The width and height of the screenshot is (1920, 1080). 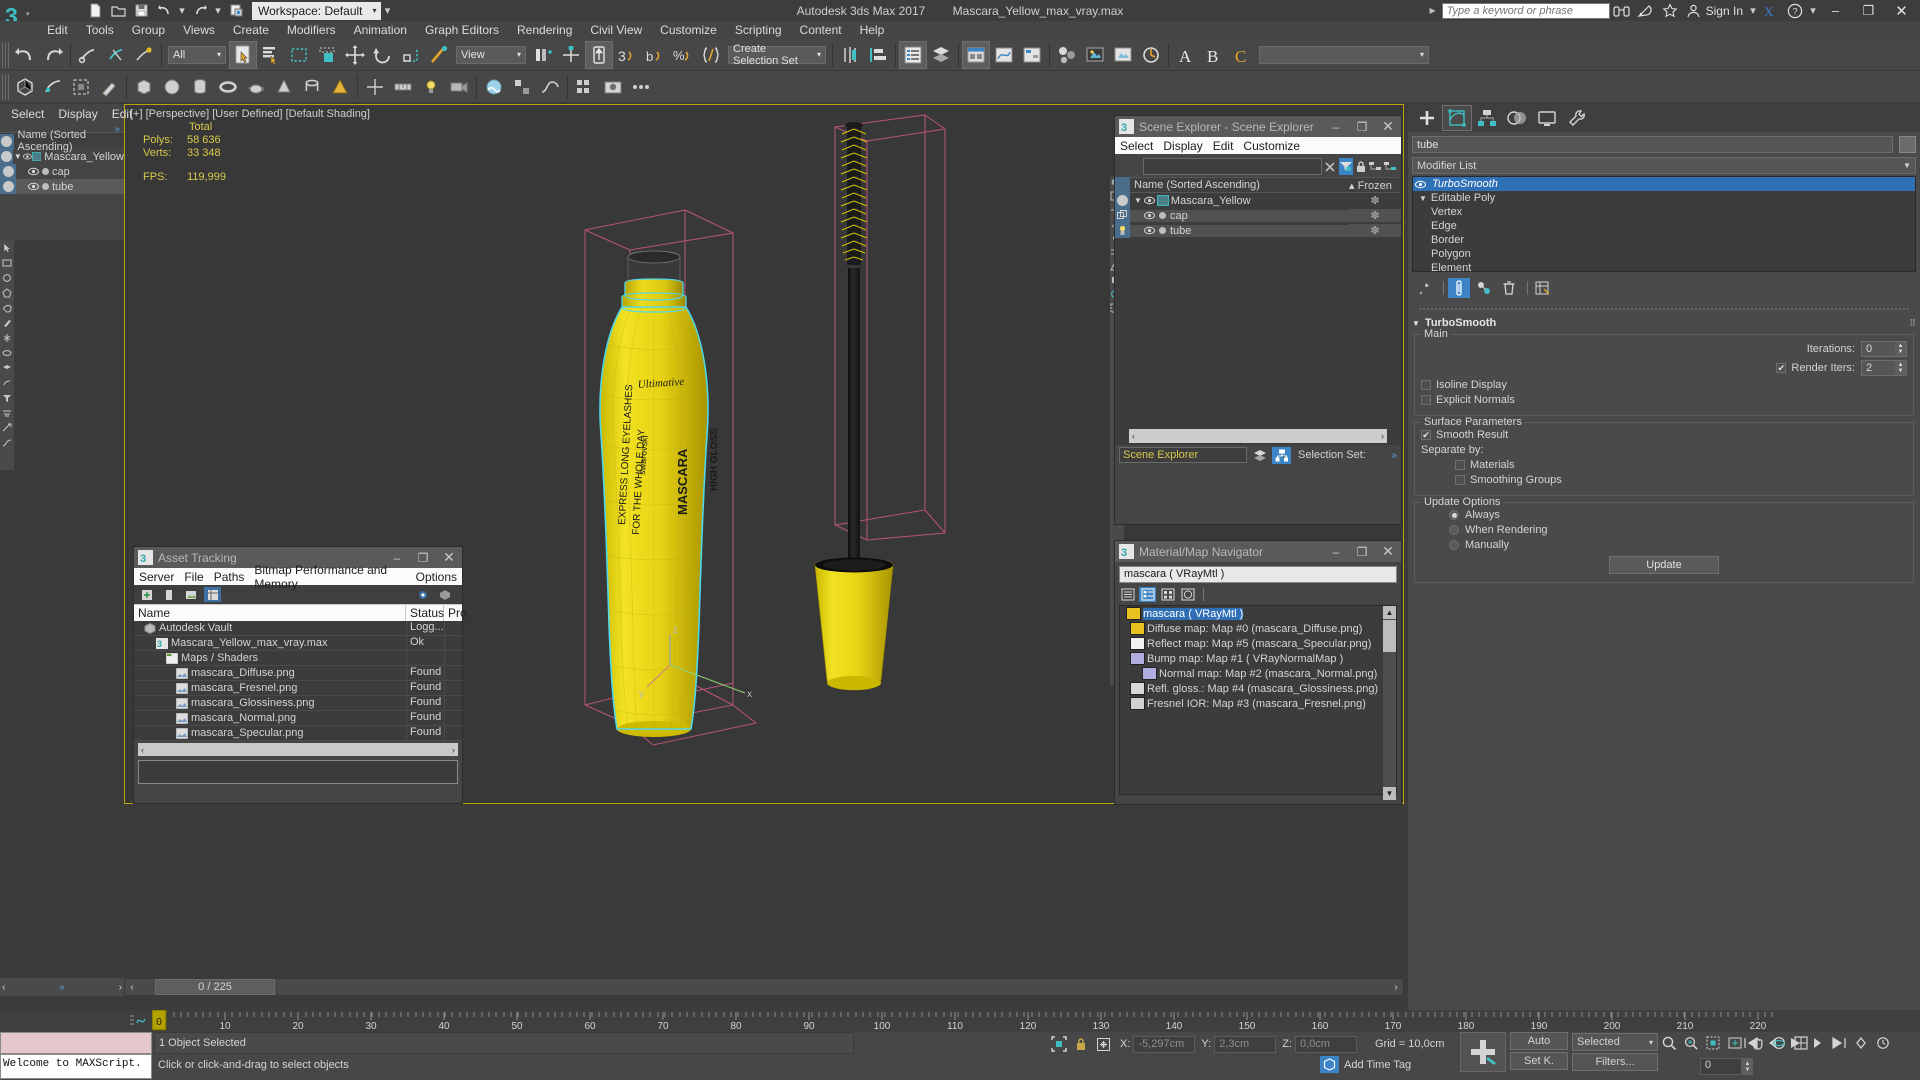 What do you see at coordinates (1426, 385) in the screenshot?
I see `isoline-display-checkbox` at bounding box center [1426, 385].